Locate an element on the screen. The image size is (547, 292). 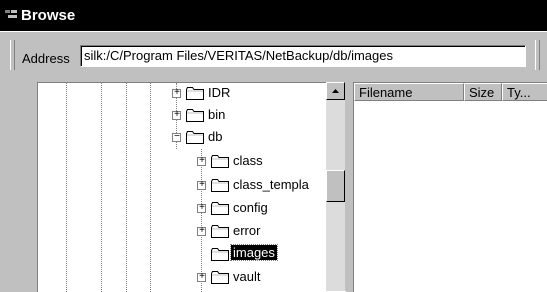
tree-item-db: − db is located at coordinates (259, 138).